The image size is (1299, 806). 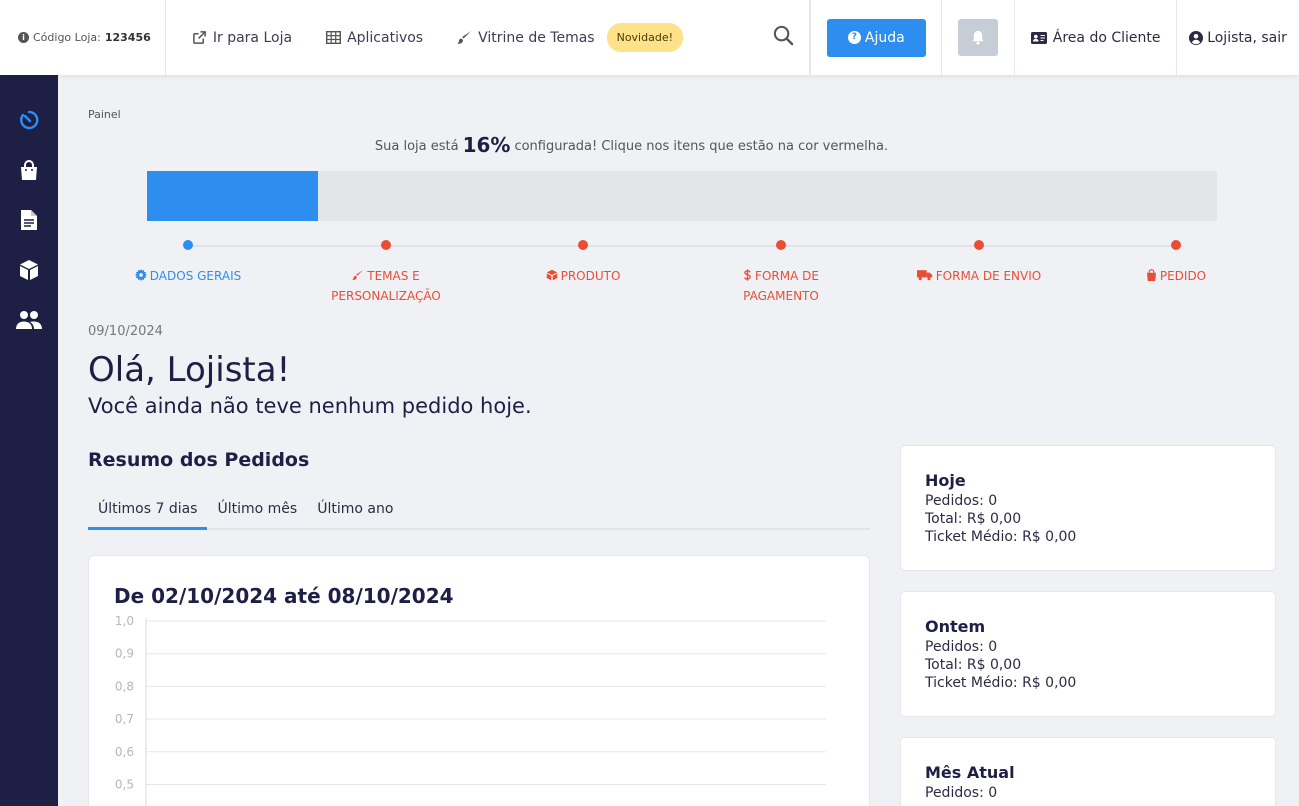 I want to click on store-code: i Código Loja: 123456, so click(x=83, y=37).